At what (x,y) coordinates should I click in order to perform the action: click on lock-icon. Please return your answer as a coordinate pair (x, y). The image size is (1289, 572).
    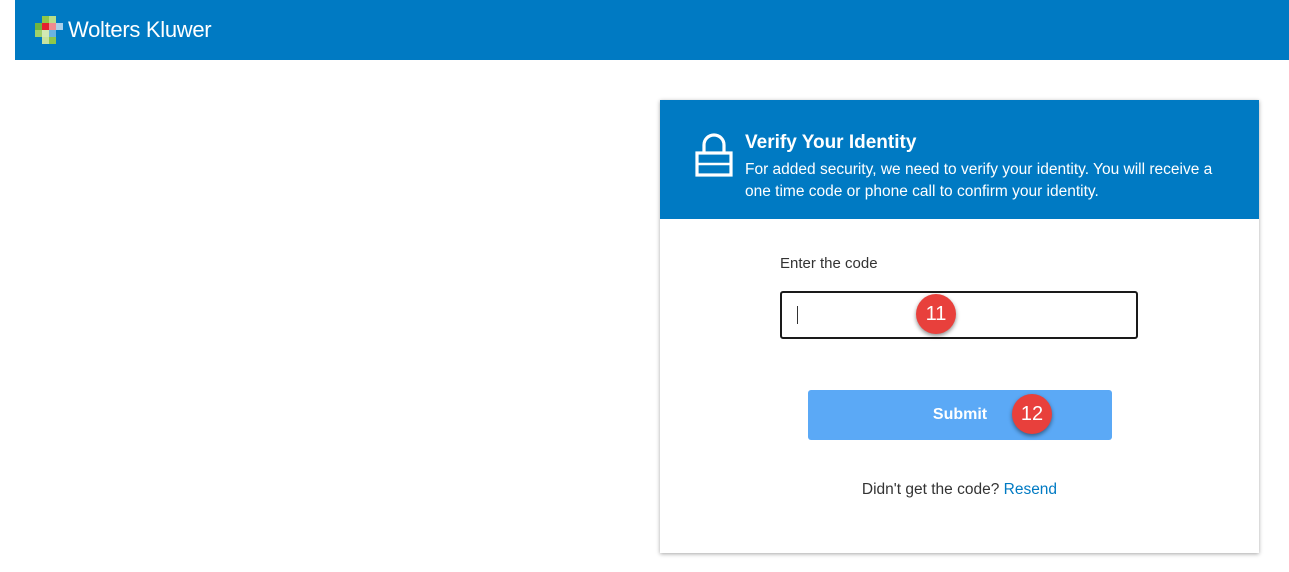
    Looking at the image, I should click on (714, 155).